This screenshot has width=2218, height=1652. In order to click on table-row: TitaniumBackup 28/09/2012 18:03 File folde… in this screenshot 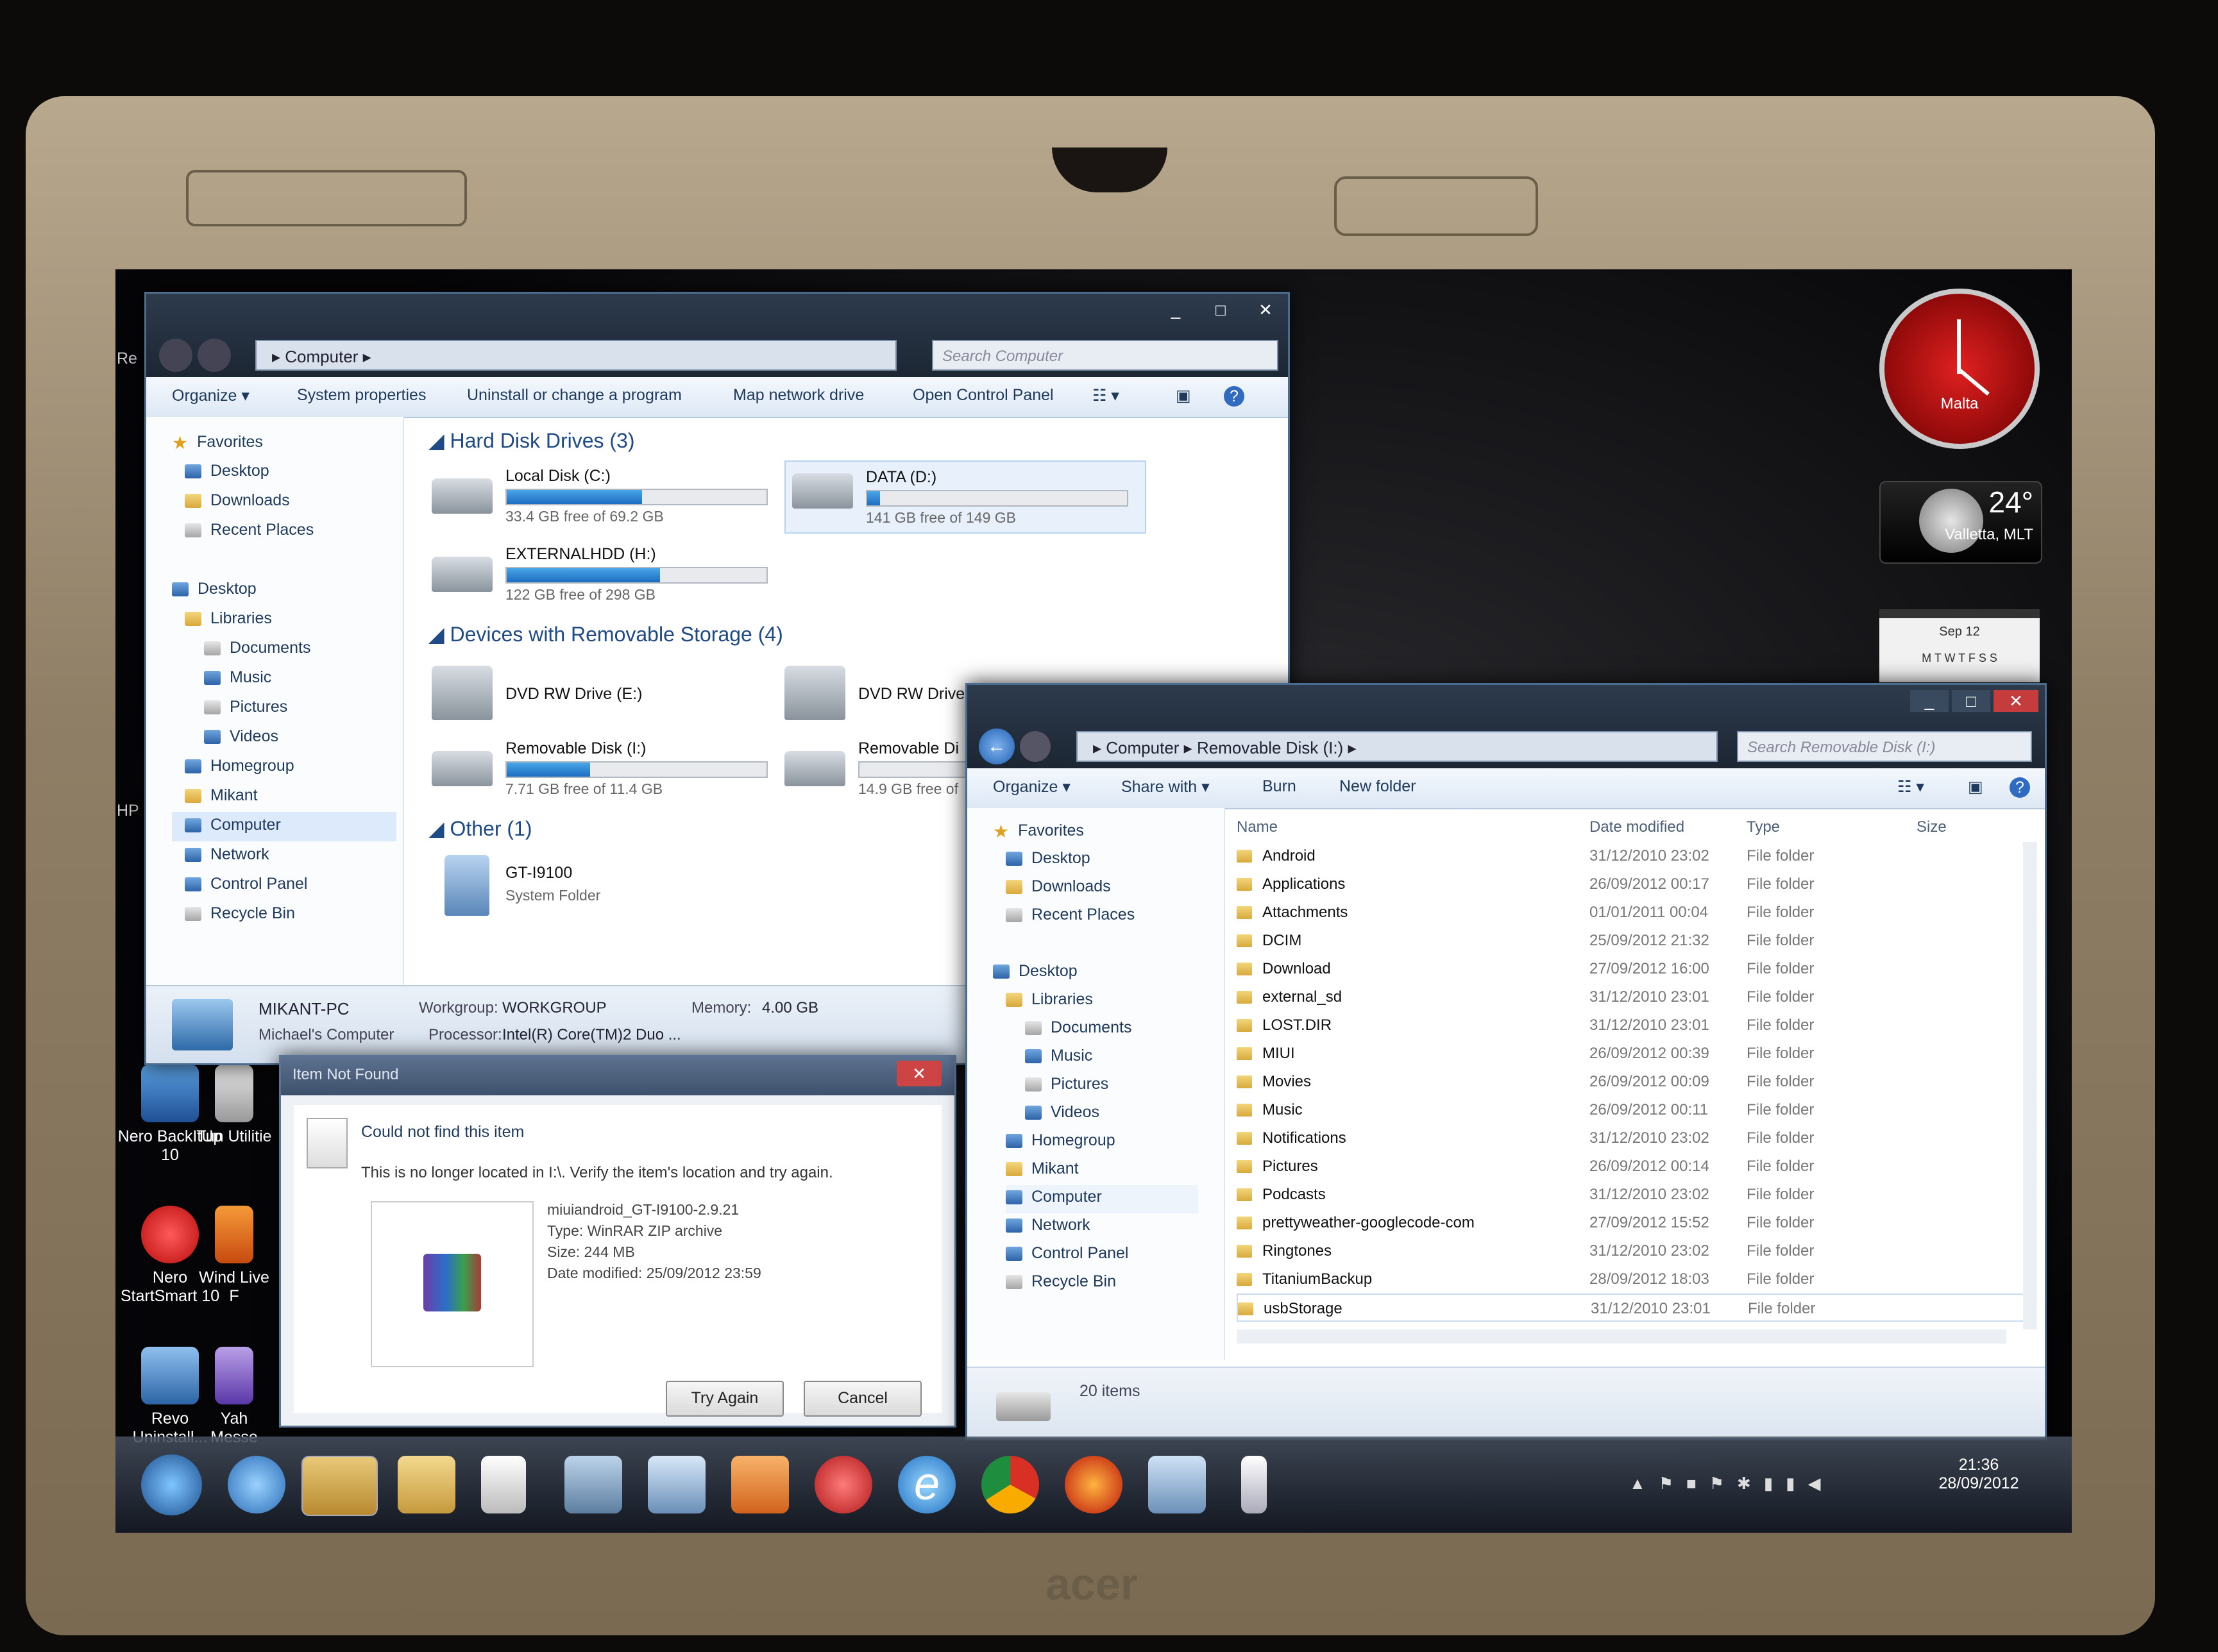, I will do `click(1631, 1279)`.